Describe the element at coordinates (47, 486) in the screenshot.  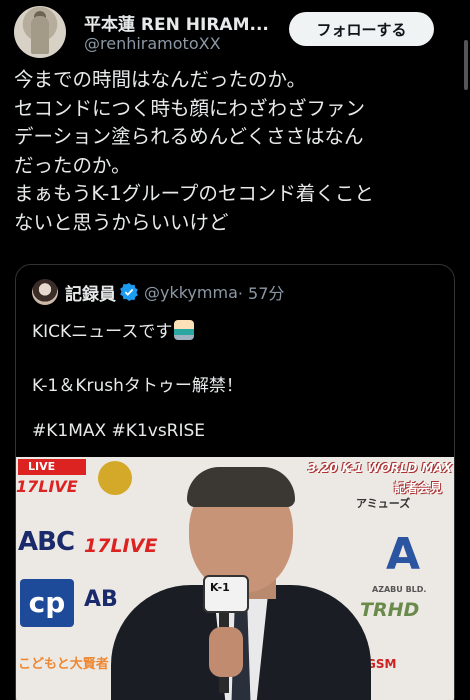
I see `sponsor-logo-17live: 17LIVE` at that location.